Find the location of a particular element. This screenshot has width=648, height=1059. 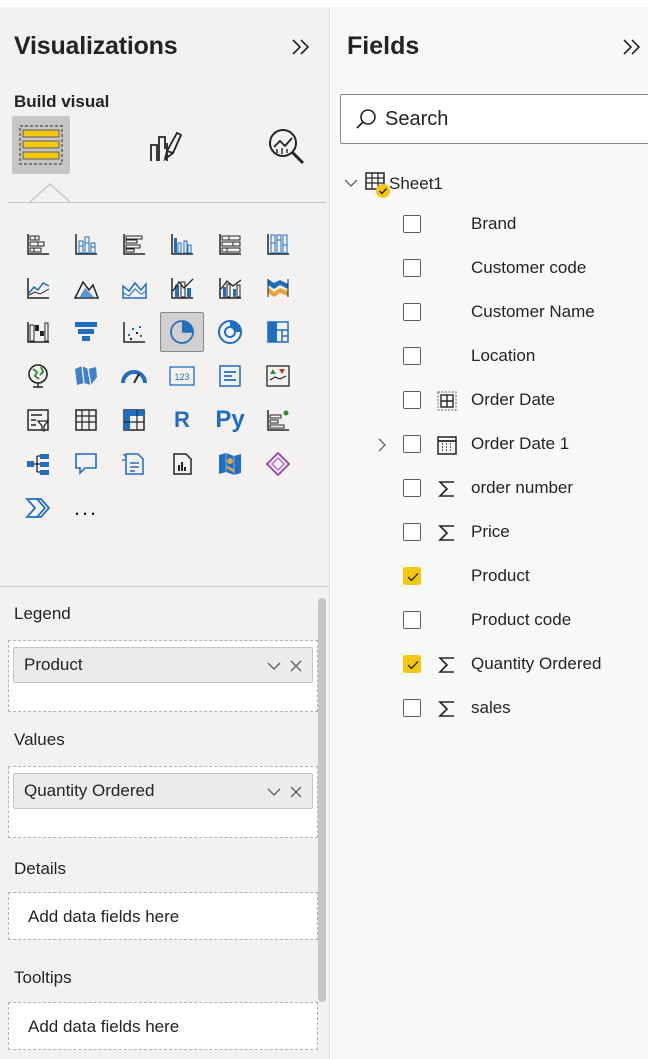

decomposition-tree-icon is located at coordinates (38, 464).